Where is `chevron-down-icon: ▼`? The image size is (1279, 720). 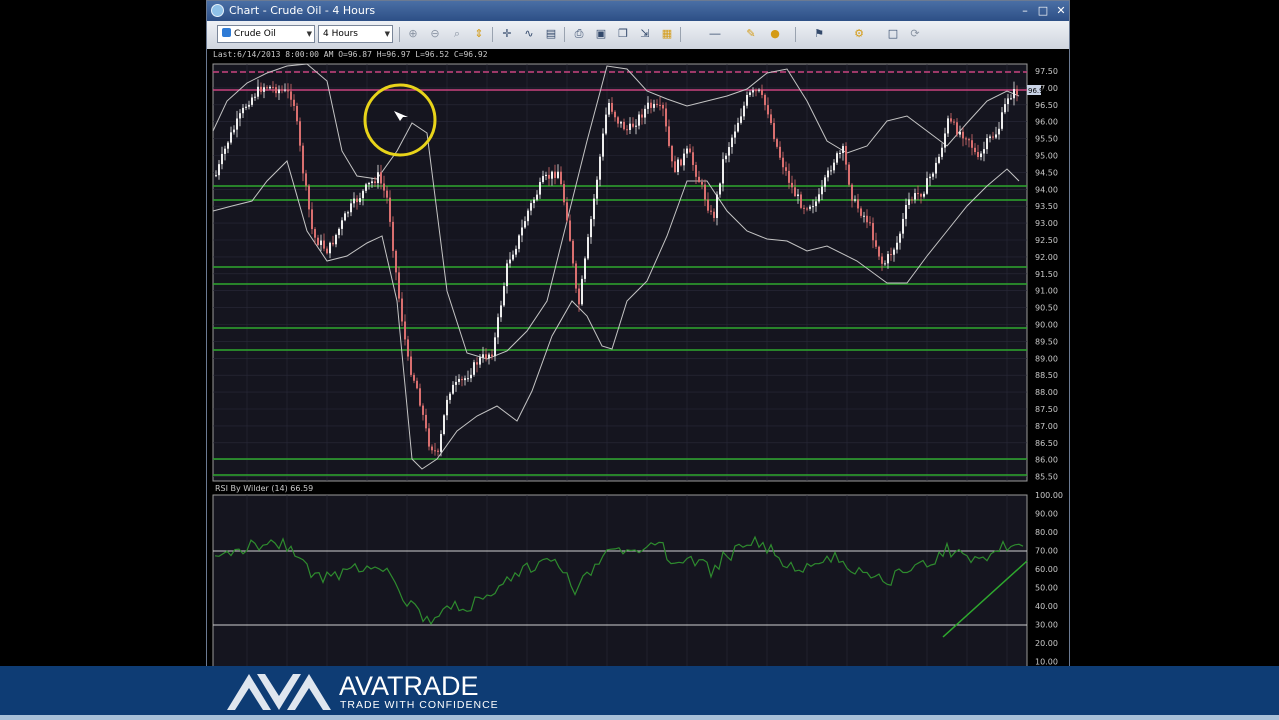 chevron-down-icon: ▼ is located at coordinates (387, 34).